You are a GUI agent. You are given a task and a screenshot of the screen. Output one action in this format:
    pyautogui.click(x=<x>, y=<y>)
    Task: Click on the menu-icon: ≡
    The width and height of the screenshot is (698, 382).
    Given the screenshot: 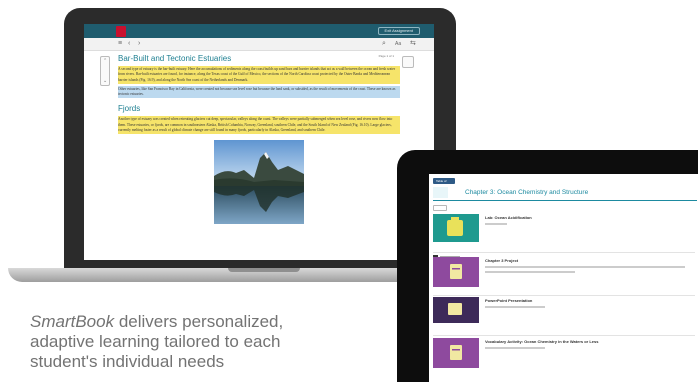 What is the action you would take?
    pyautogui.click(x=120, y=44)
    